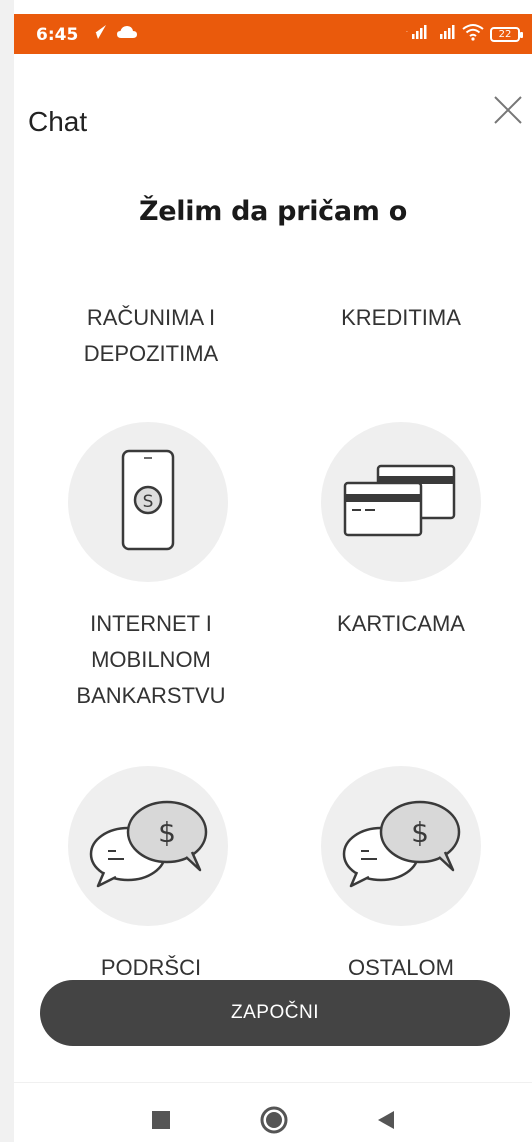 This screenshot has width=532, height=1142. I want to click on topic-racunima: RAČUNIMA I DEPOZITIMA, so click(151, 340).